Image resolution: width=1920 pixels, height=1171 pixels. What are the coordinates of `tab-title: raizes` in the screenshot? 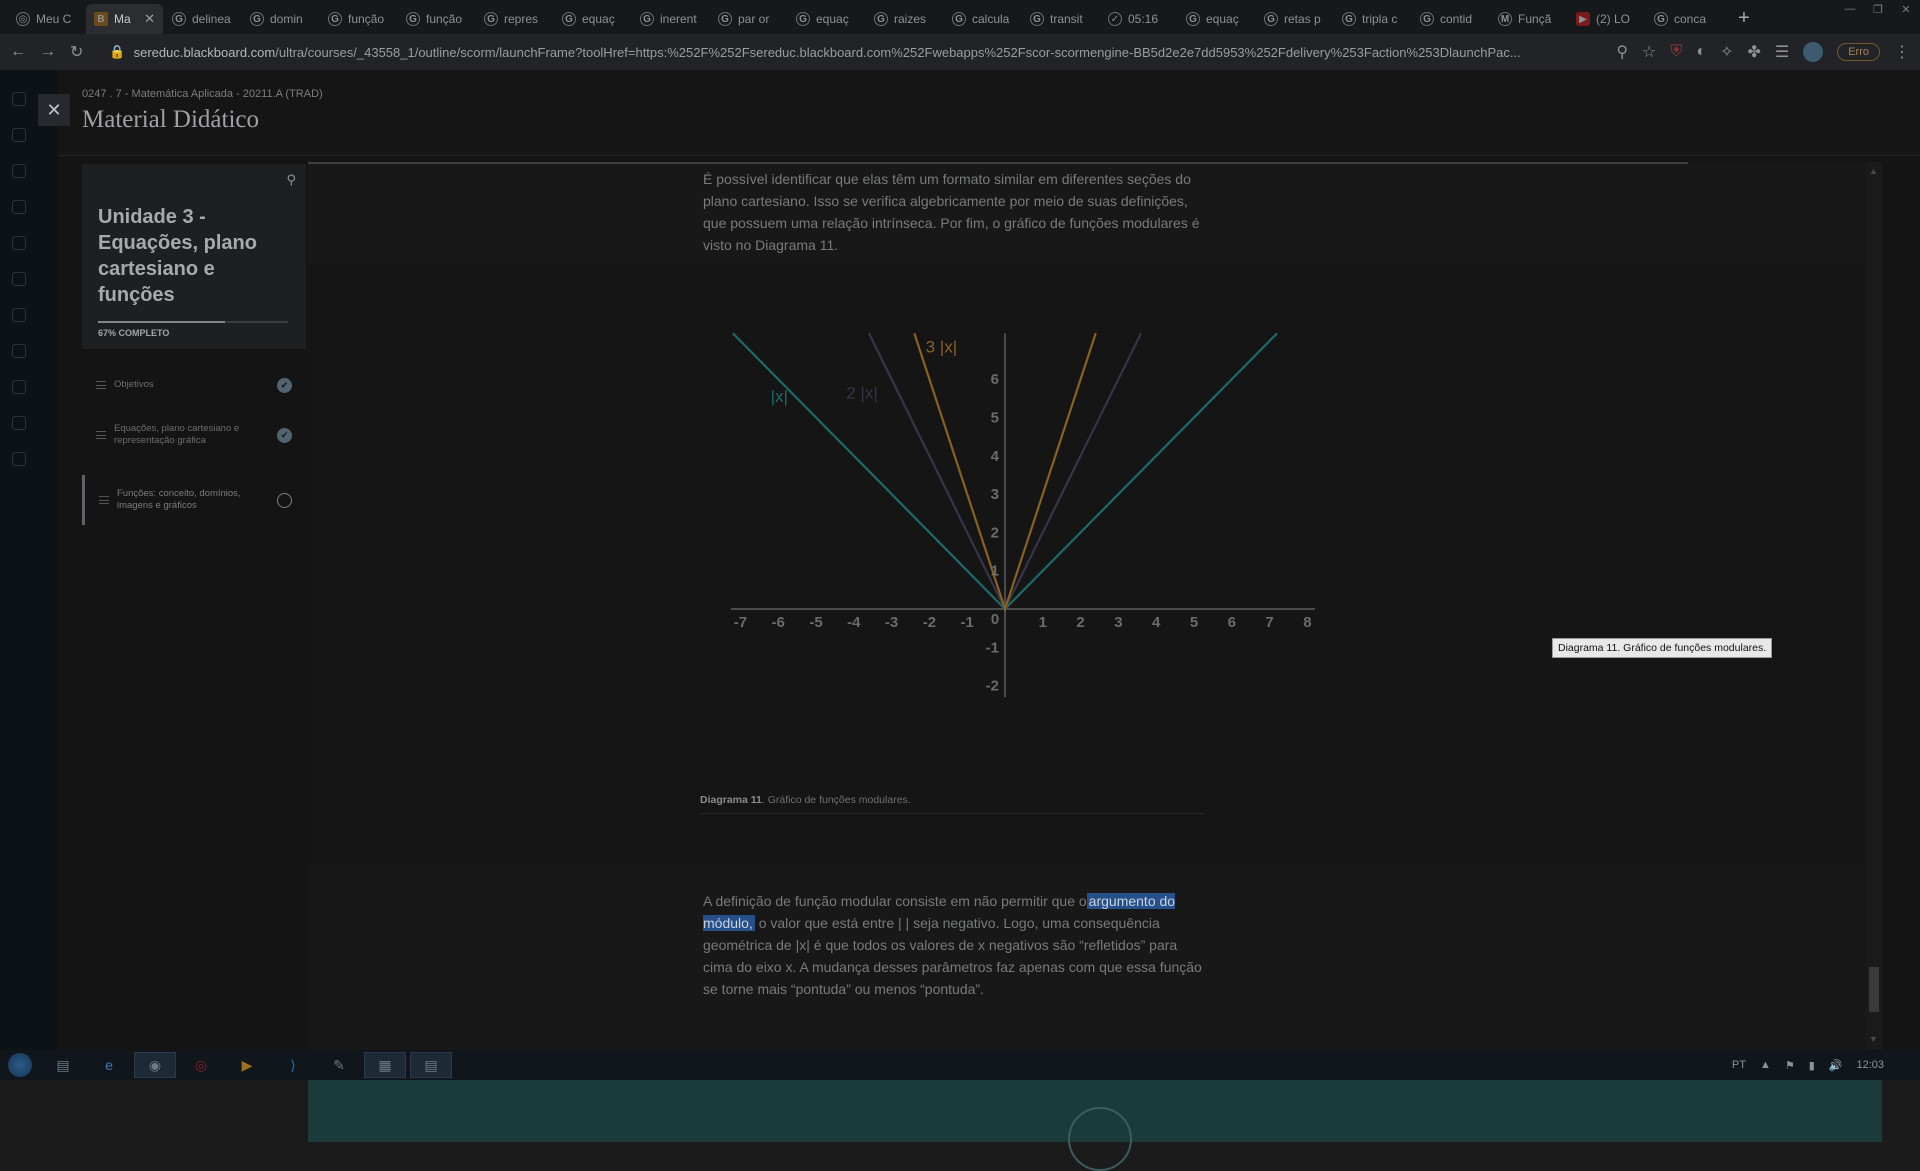 It's located at (910, 19).